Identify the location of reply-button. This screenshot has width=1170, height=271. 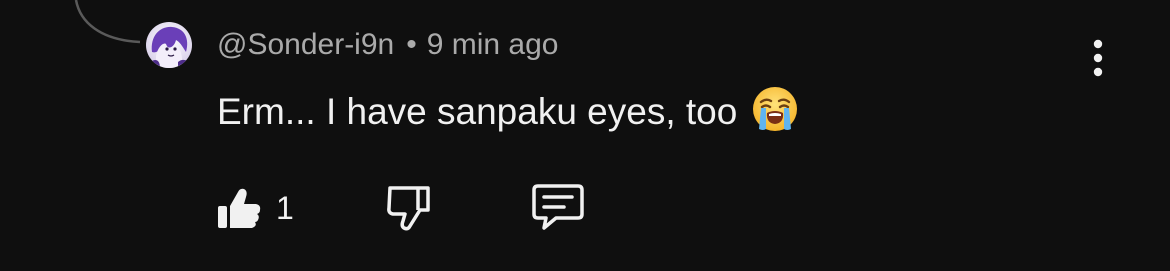
(558, 207).